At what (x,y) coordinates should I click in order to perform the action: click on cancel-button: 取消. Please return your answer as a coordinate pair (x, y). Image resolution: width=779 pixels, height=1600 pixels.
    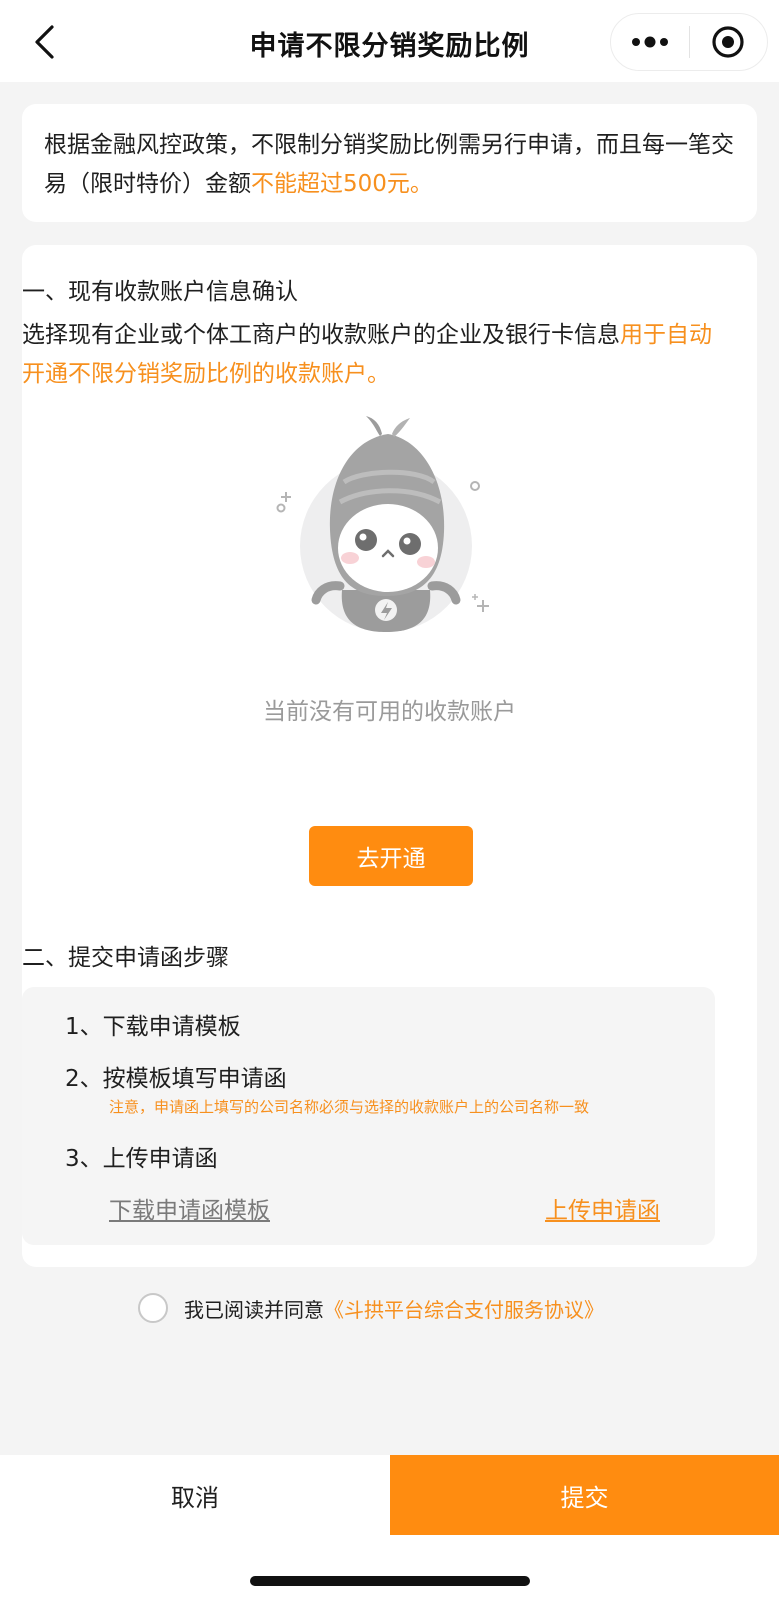
    Looking at the image, I should click on (195, 1495).